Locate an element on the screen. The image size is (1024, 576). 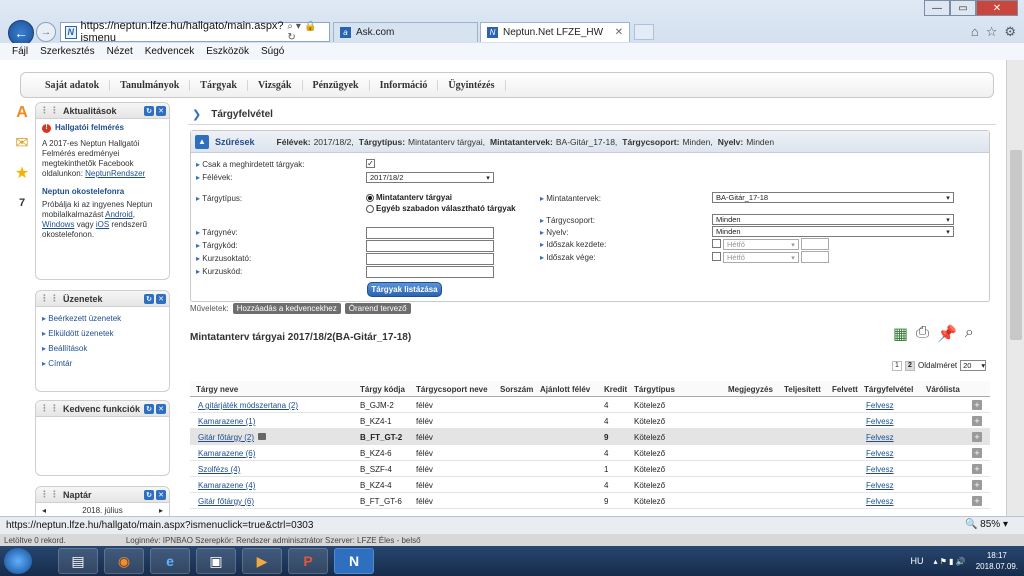
subject-name-link: Gitár főtárgy (6) is located at coordinates (226, 501).